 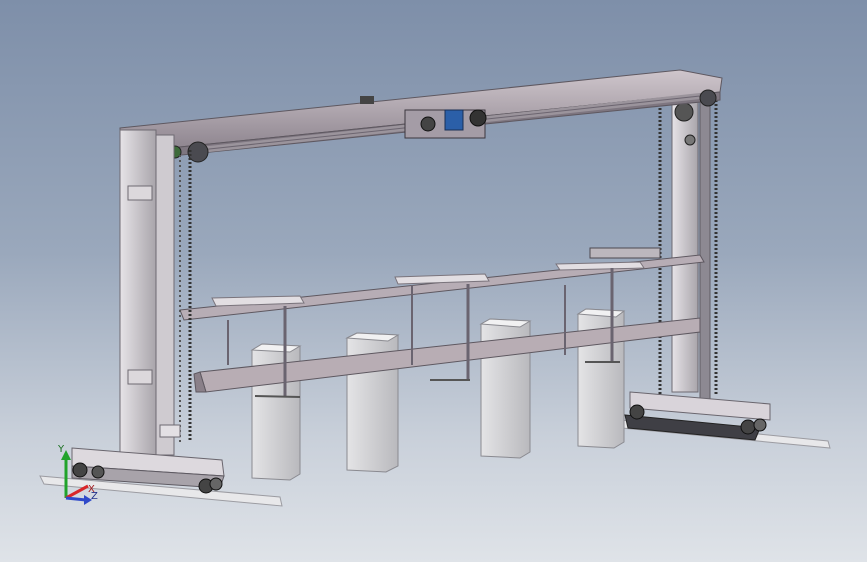 What do you see at coordinates (421, 116) in the screenshot?
I see `top-gantry-beam` at bounding box center [421, 116].